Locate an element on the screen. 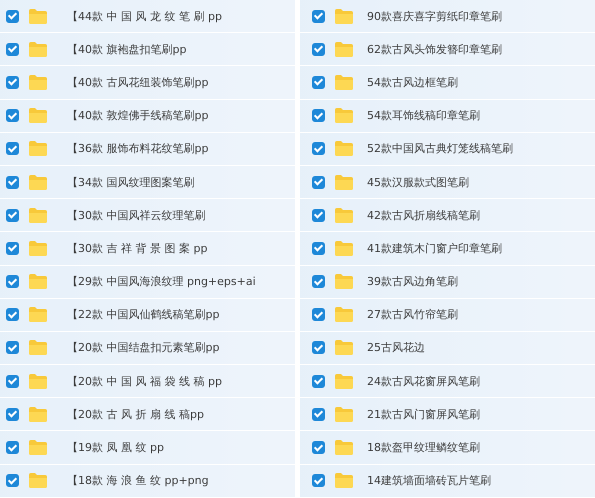 The height and width of the screenshot is (498, 595). file-row: 27款古风竹帘笔刷 is located at coordinates (447, 315).